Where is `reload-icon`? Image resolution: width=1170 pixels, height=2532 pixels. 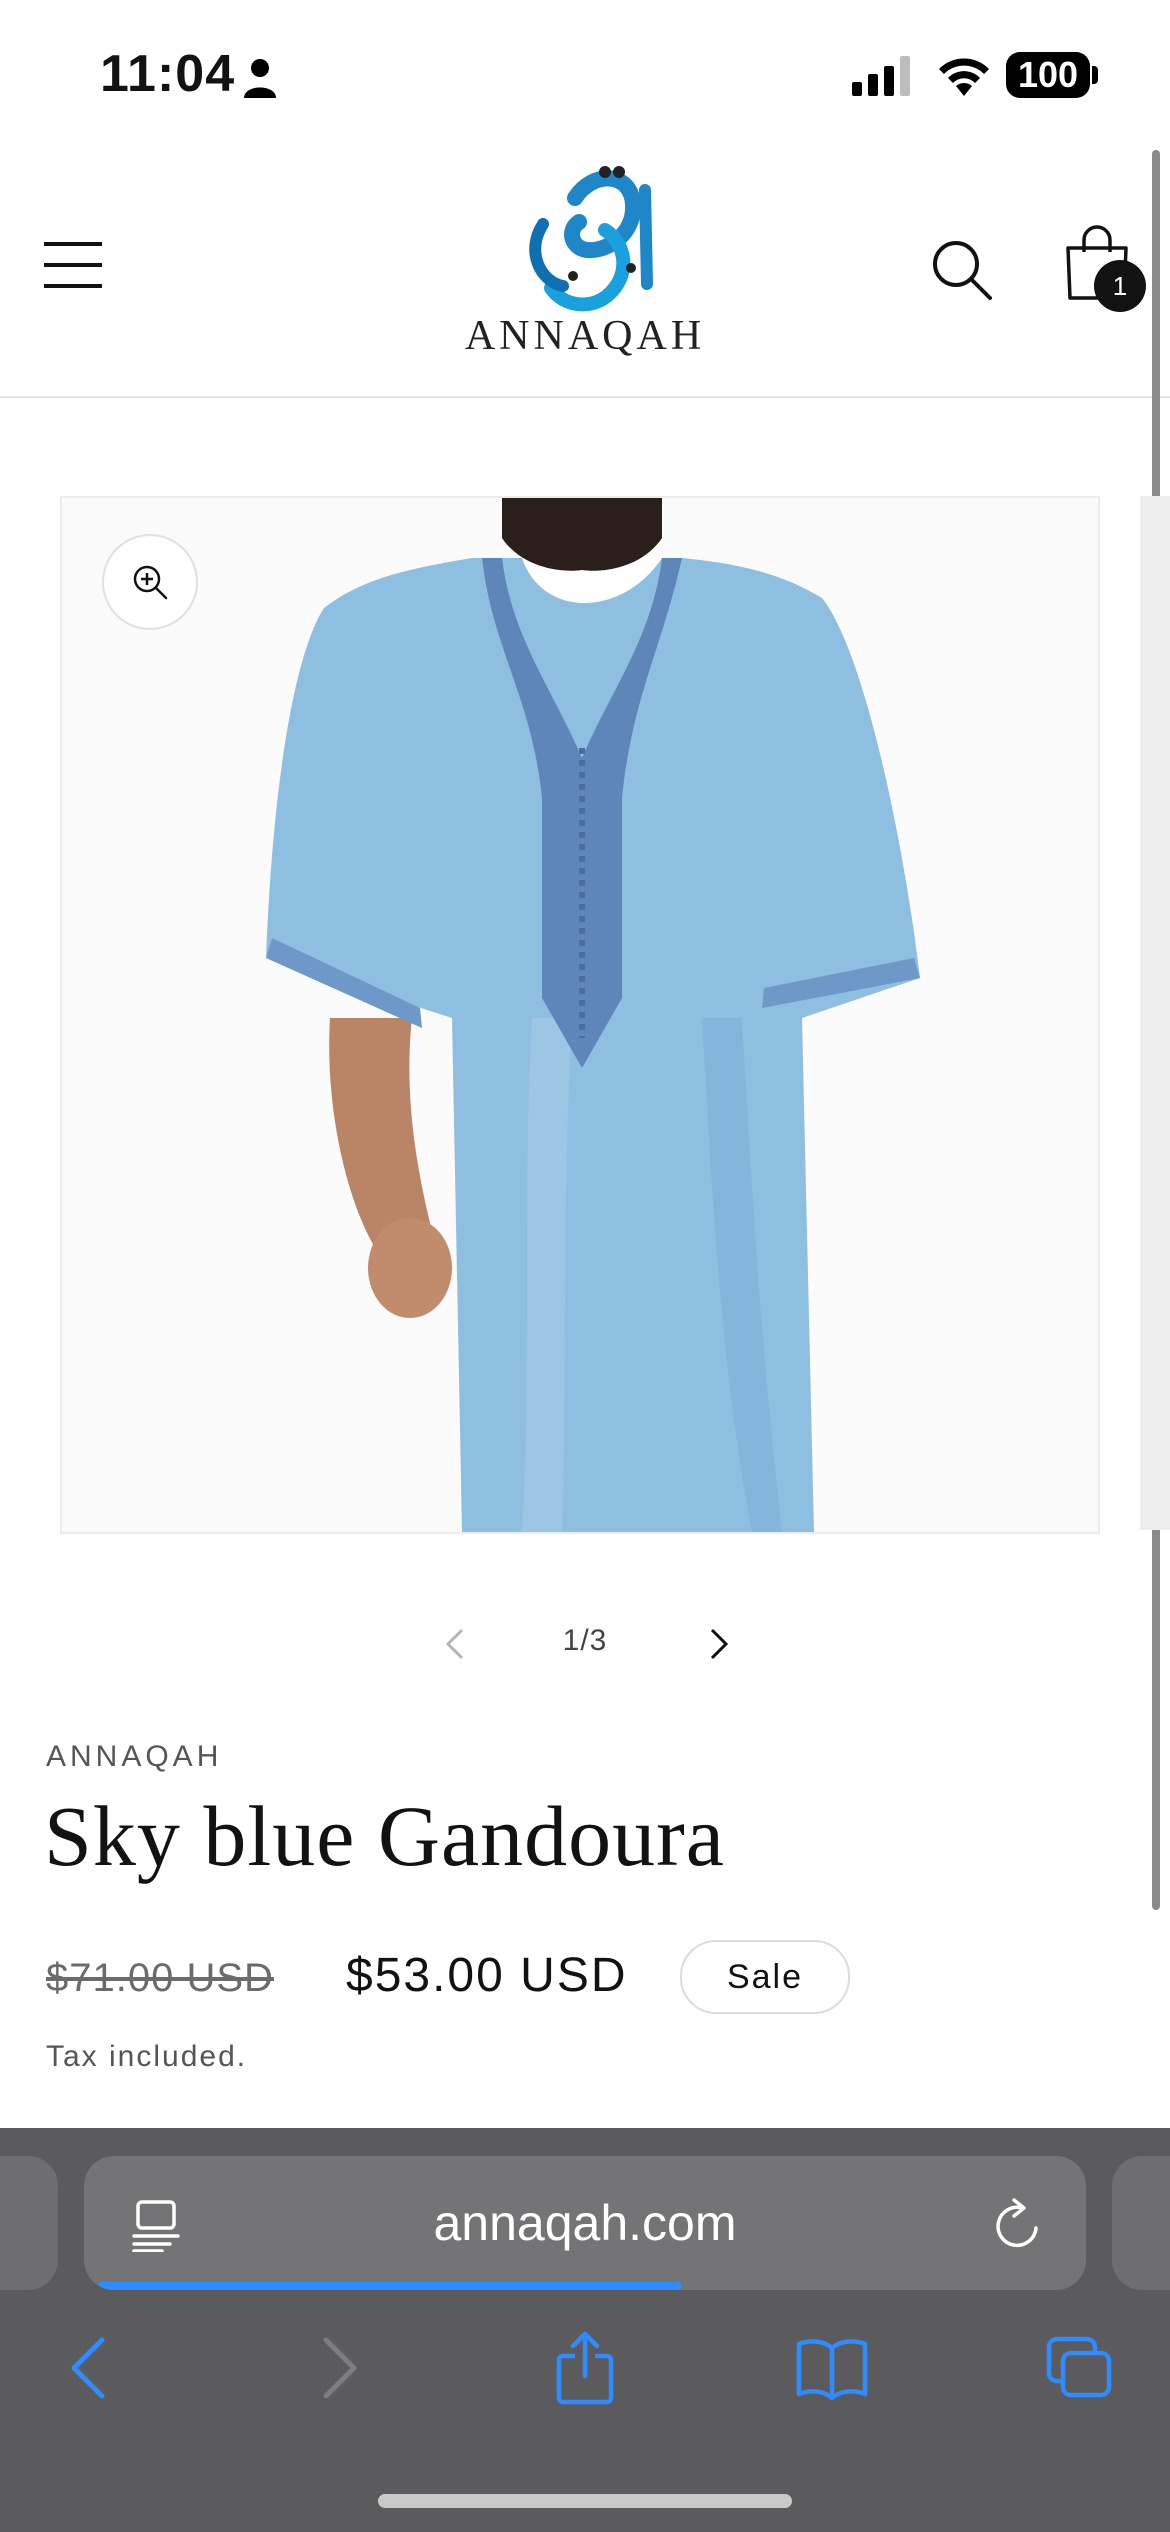 reload-icon is located at coordinates (1018, 2225).